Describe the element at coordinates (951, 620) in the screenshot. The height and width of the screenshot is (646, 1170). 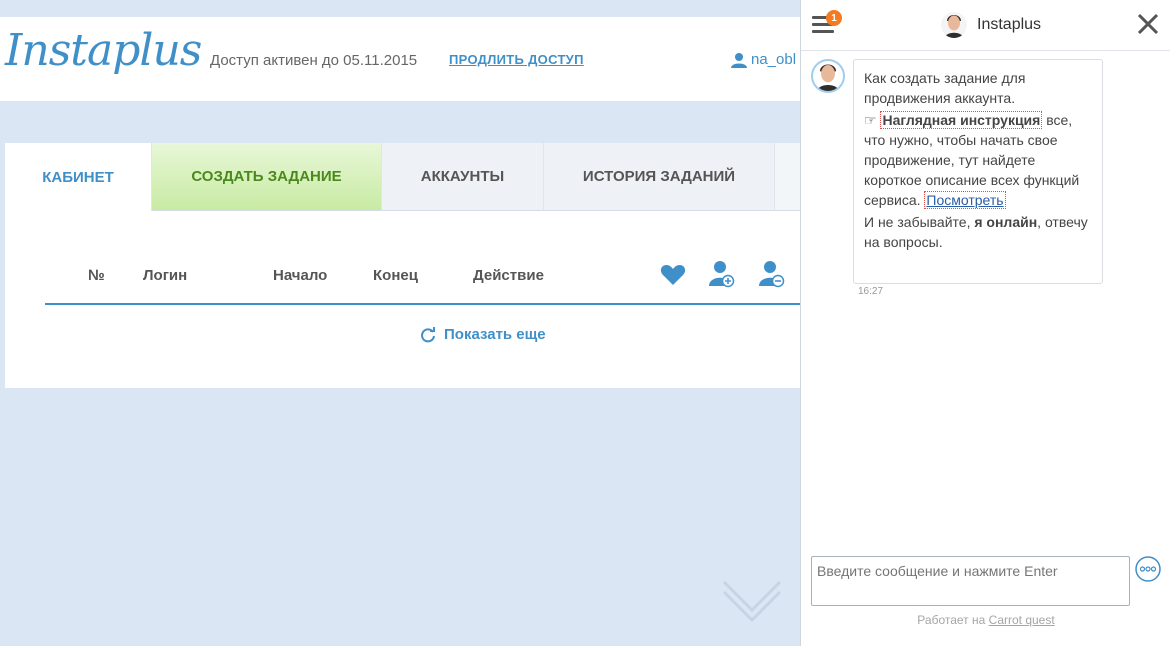
I see `powered-prefix: Работает на` at that location.